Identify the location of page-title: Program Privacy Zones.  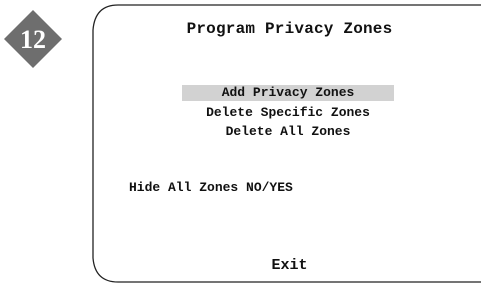
(289, 29).